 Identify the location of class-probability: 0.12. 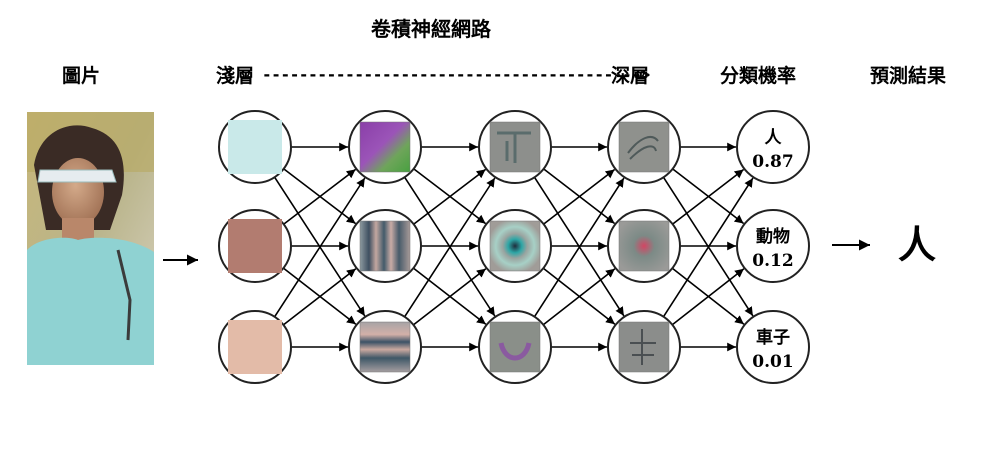
(772, 261).